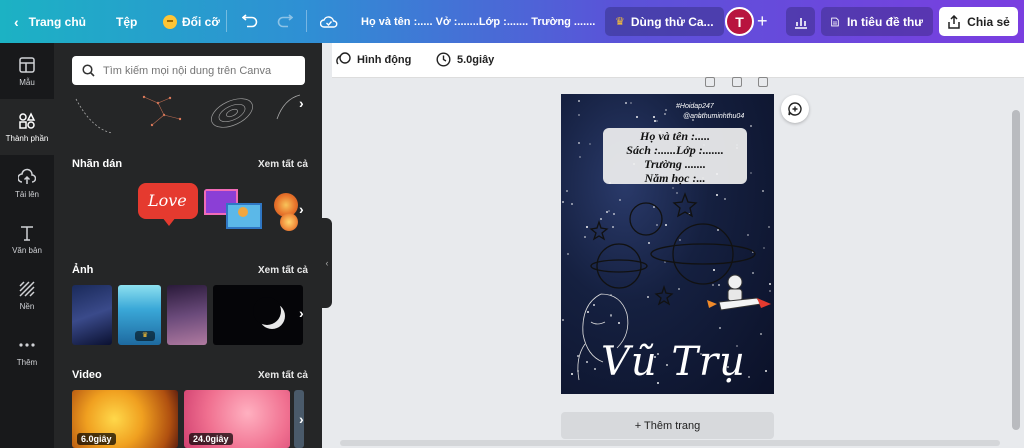 This screenshot has height=448, width=1024. I want to click on photo-thumbnail: ♛, so click(139, 315).